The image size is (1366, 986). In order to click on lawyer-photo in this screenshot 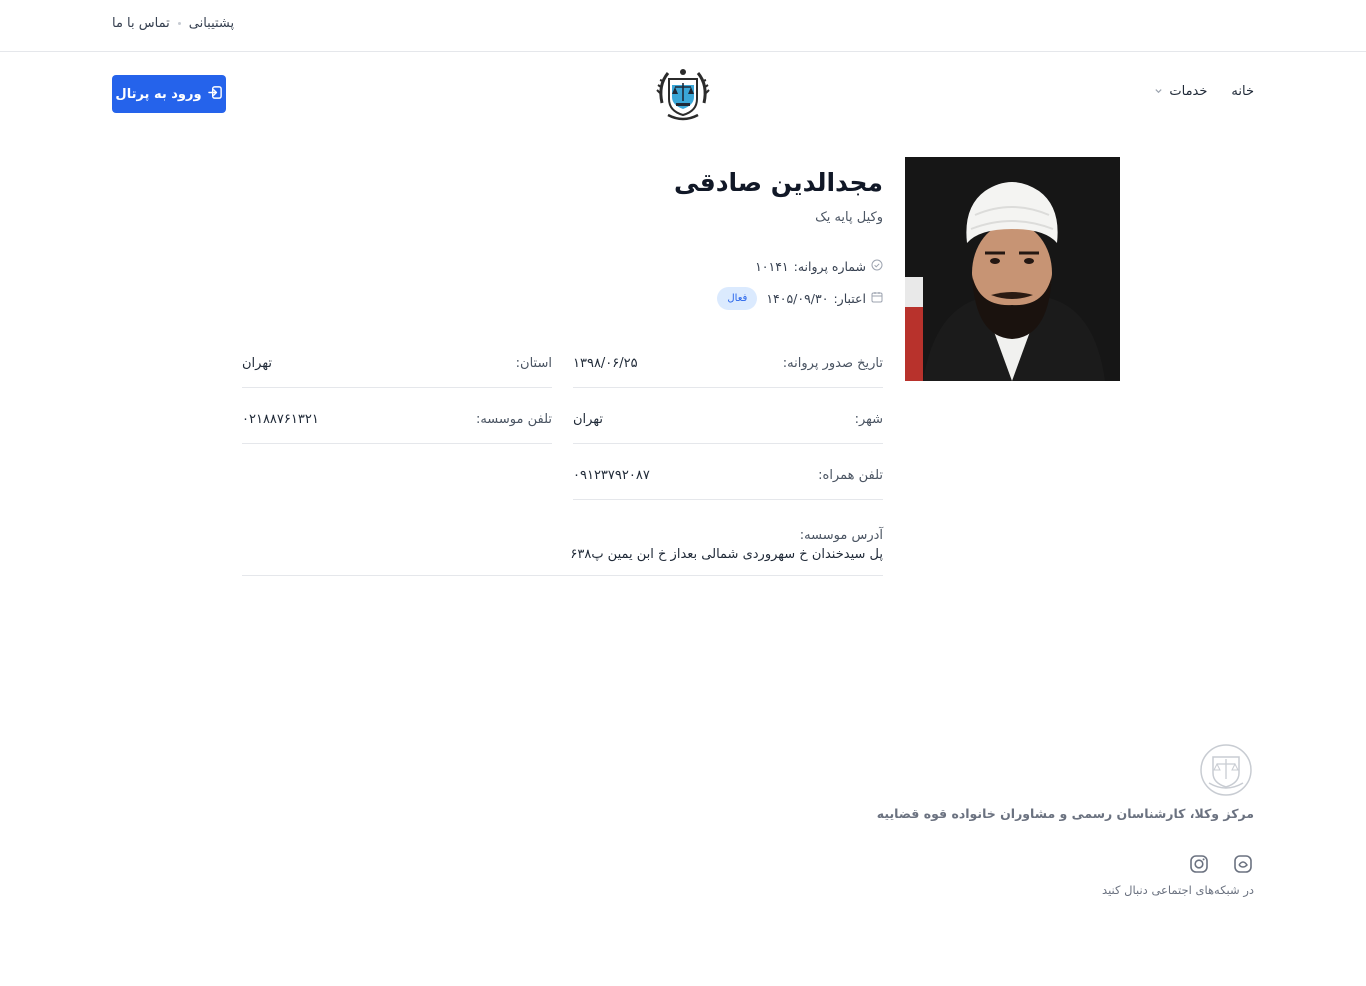, I will do `click(1012, 269)`.